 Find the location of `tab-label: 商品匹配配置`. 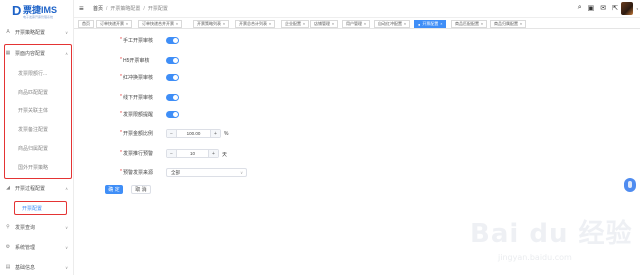

tab-label: 商品匹配配置 is located at coordinates (467, 23).